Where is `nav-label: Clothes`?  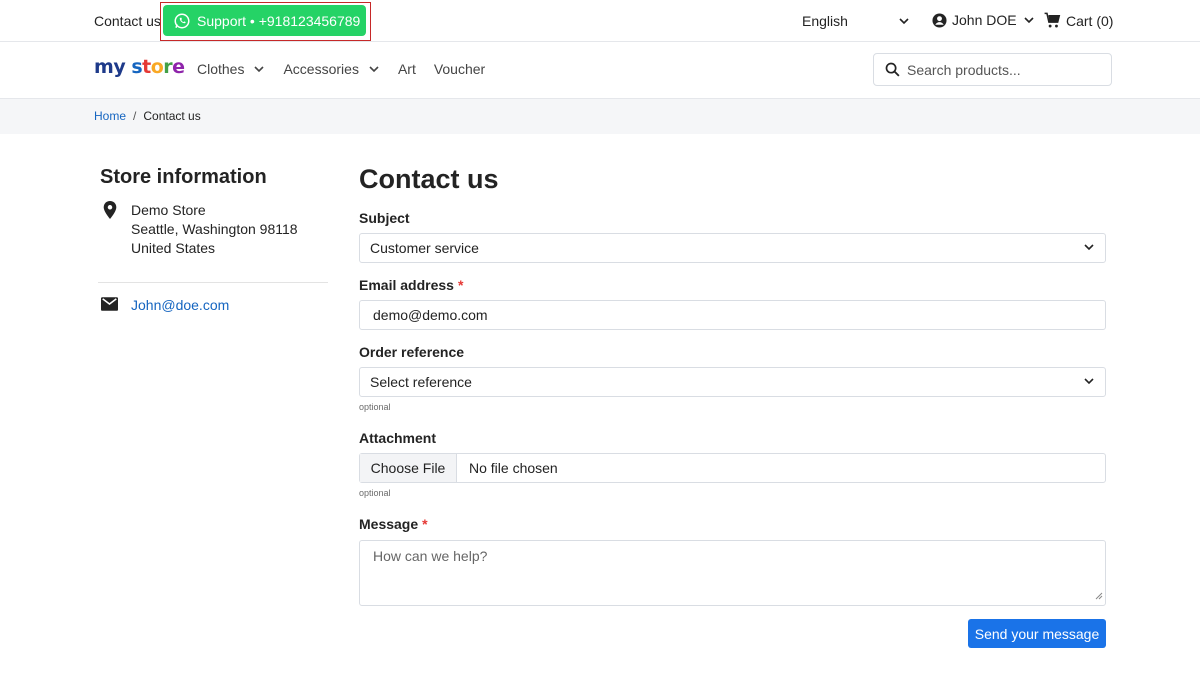 nav-label: Clothes is located at coordinates (221, 69).